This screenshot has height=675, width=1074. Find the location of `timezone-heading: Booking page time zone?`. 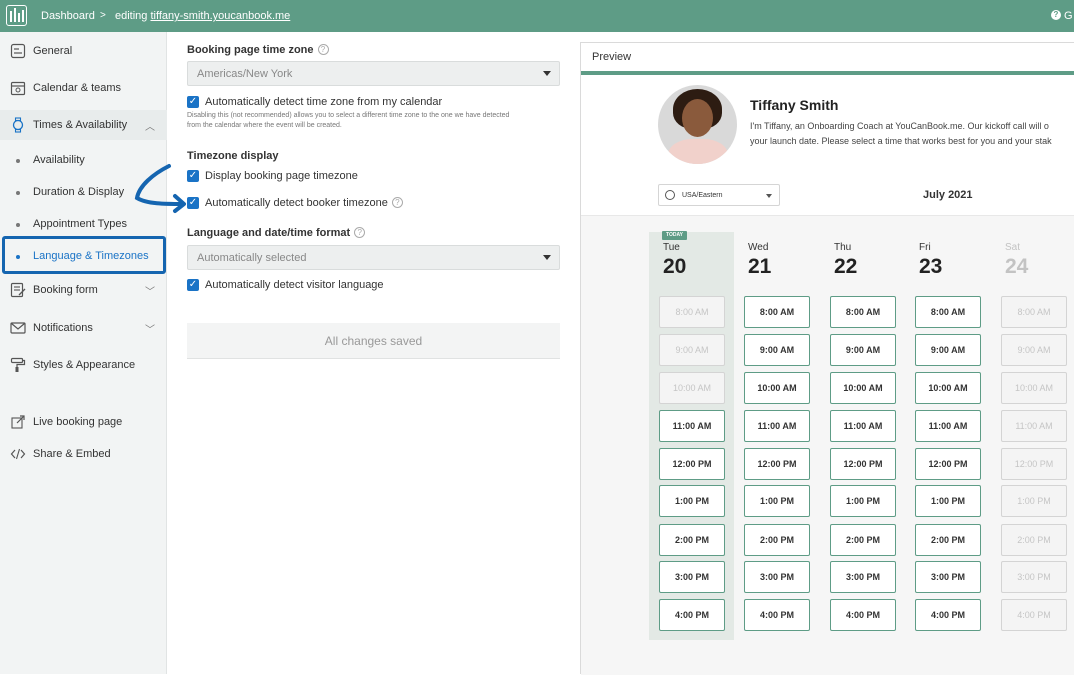

timezone-heading: Booking page time zone? is located at coordinates (258, 50).